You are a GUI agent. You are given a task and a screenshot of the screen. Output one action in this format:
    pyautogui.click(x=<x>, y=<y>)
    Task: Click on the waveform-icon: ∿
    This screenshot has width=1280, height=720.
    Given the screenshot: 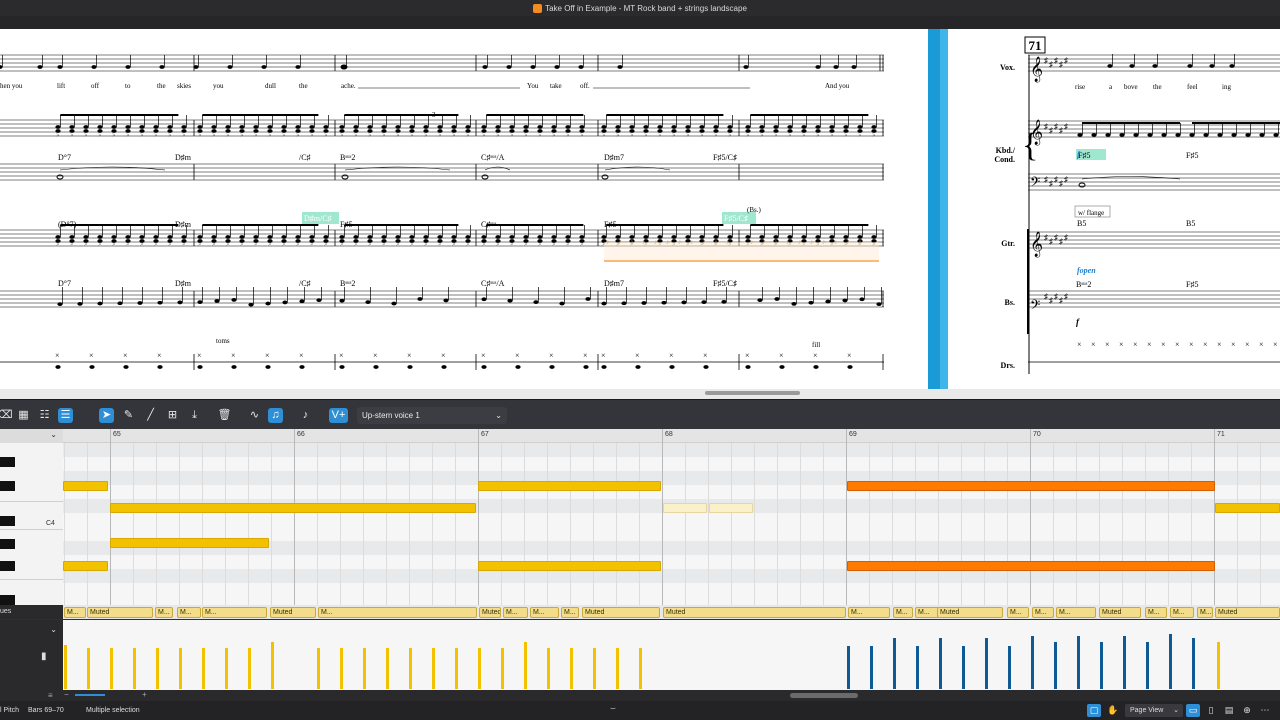 What is the action you would take?
    pyautogui.click(x=254, y=415)
    